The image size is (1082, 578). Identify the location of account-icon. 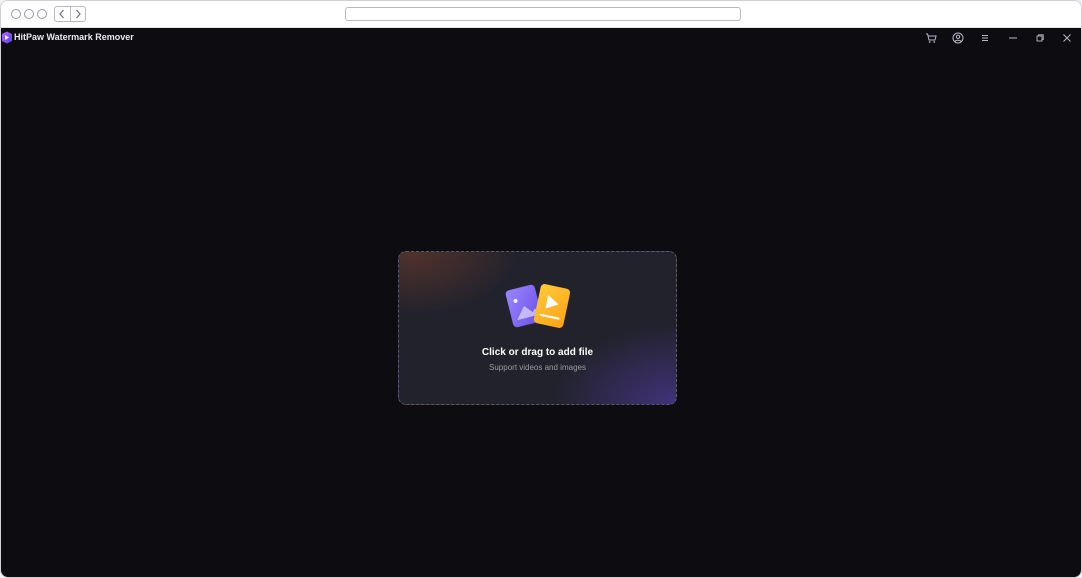
(958, 38).